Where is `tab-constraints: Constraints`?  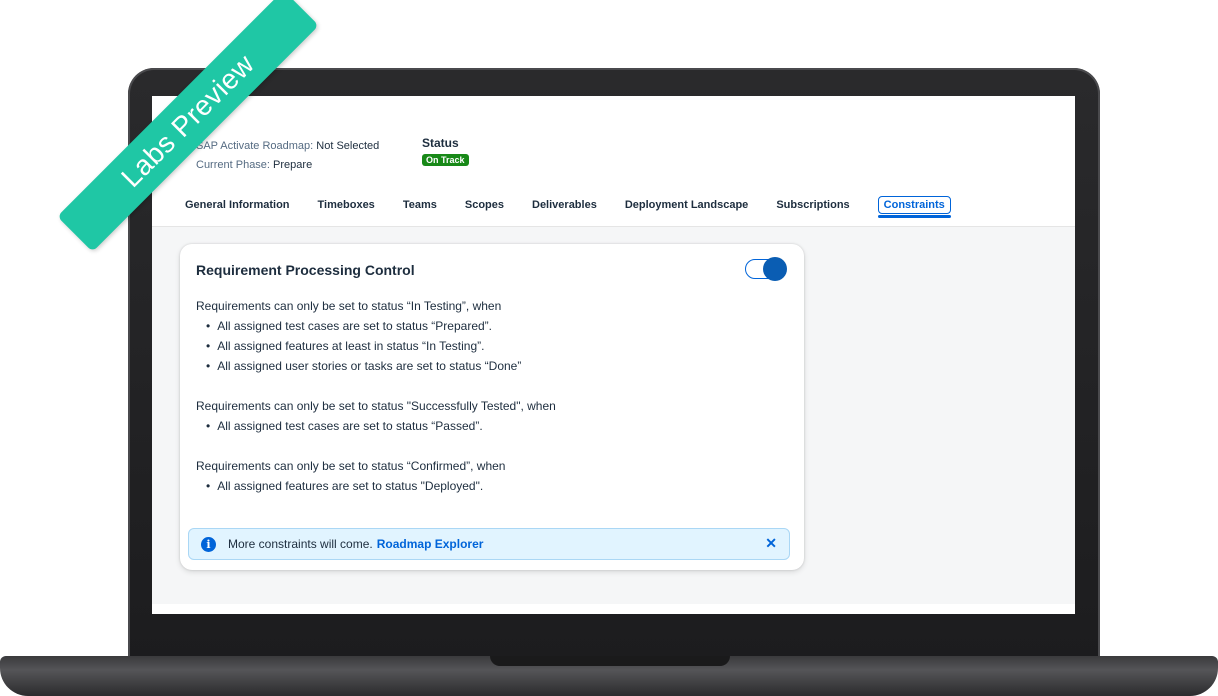
tab-constraints: Constraints is located at coordinates (914, 207).